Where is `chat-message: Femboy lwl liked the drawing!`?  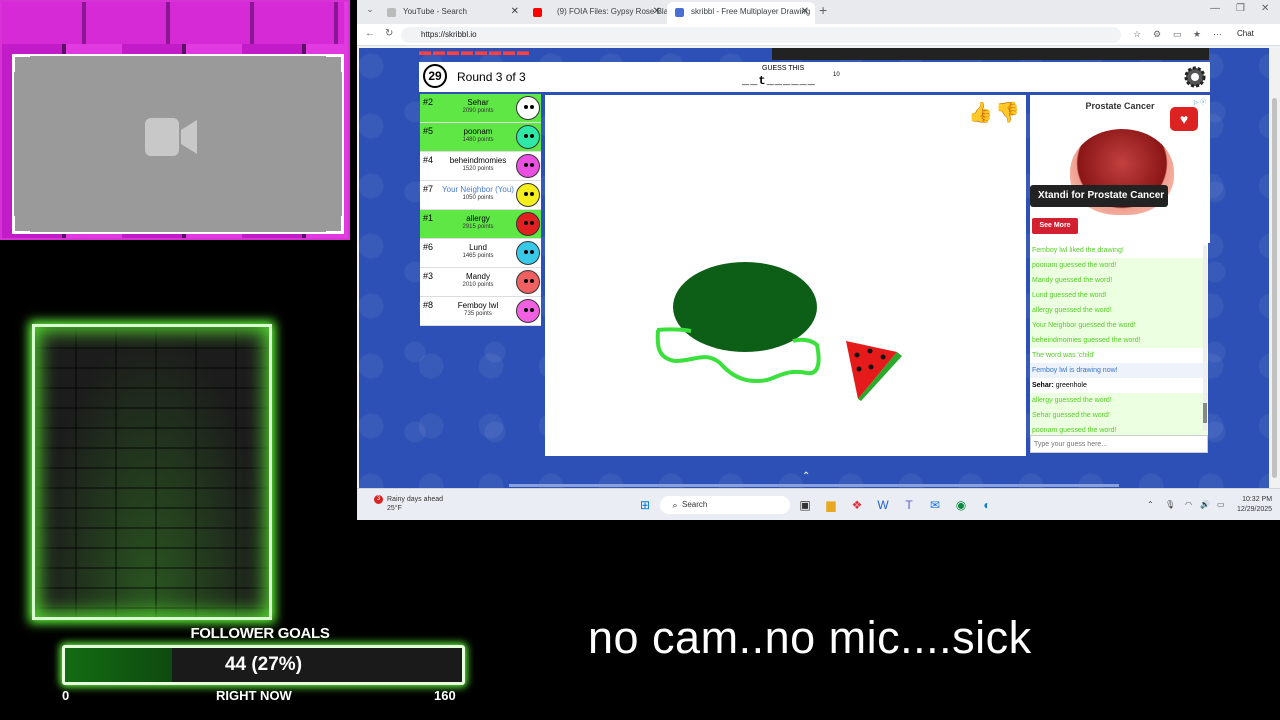
chat-message: Femboy lwl liked the drawing! is located at coordinates (1119, 250).